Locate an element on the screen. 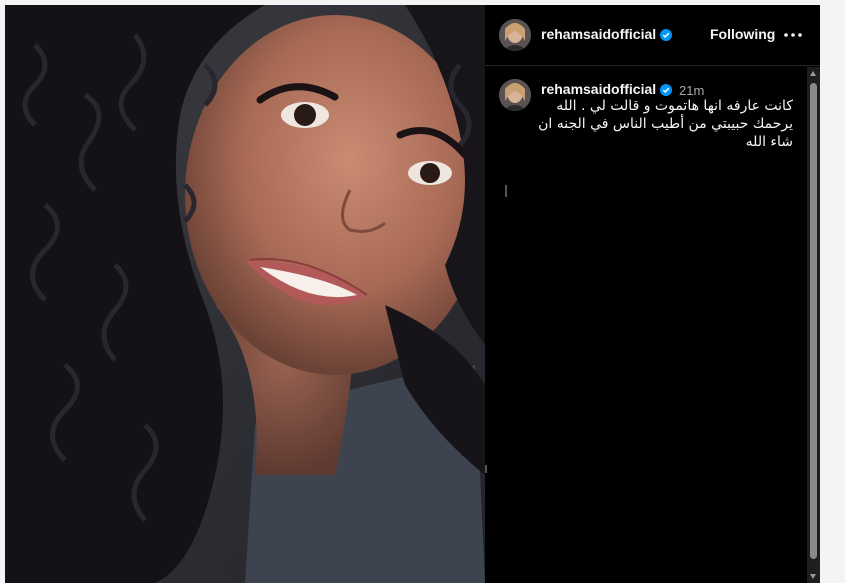 The image size is (845, 583). avatar-image is located at coordinates (515, 35).